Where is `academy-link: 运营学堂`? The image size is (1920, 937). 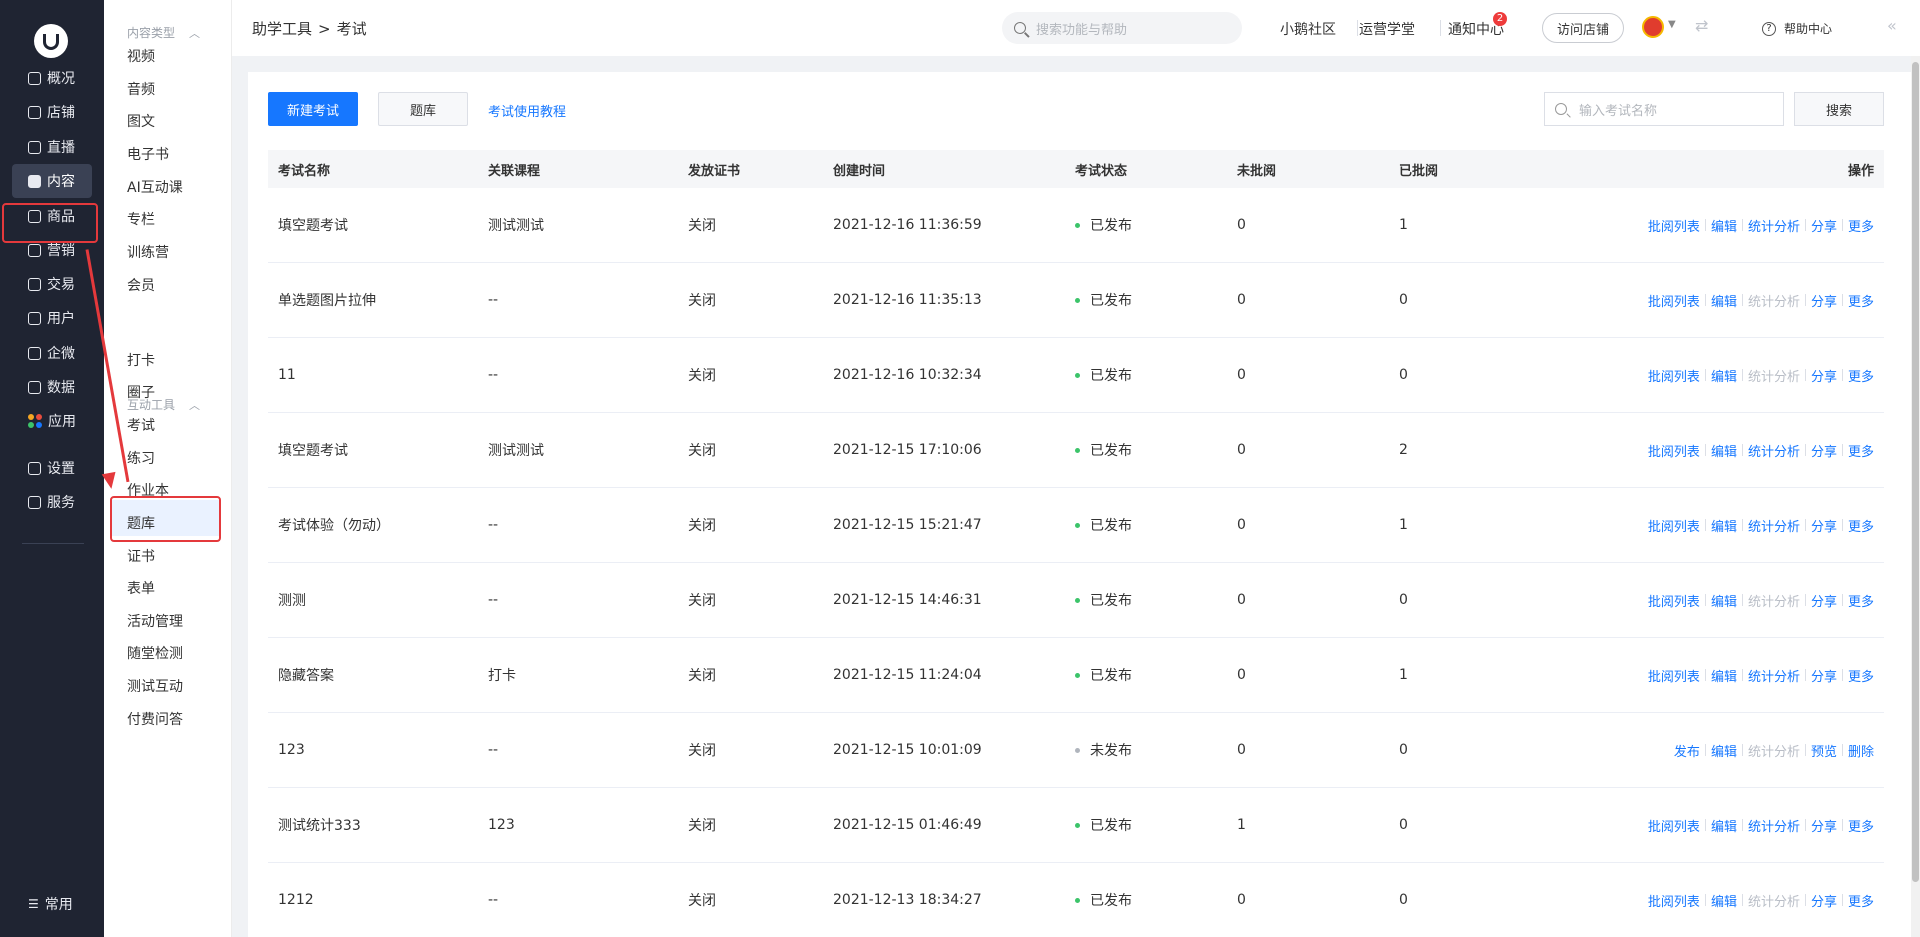 academy-link: 运营学堂 is located at coordinates (1387, 29).